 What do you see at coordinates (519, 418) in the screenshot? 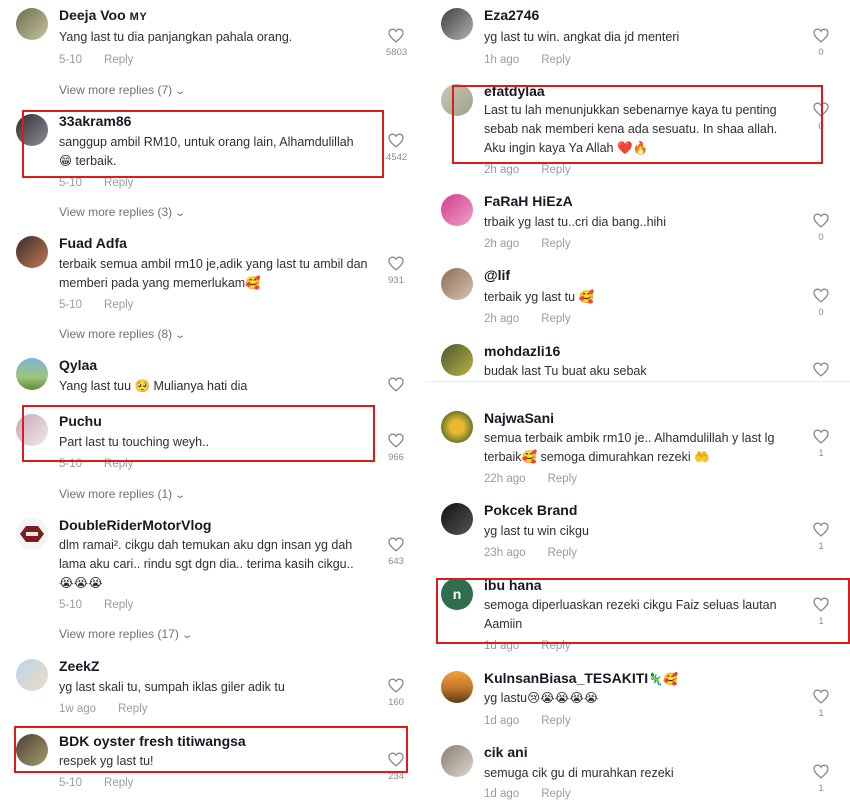
I see `comment-username: NajwaSani` at bounding box center [519, 418].